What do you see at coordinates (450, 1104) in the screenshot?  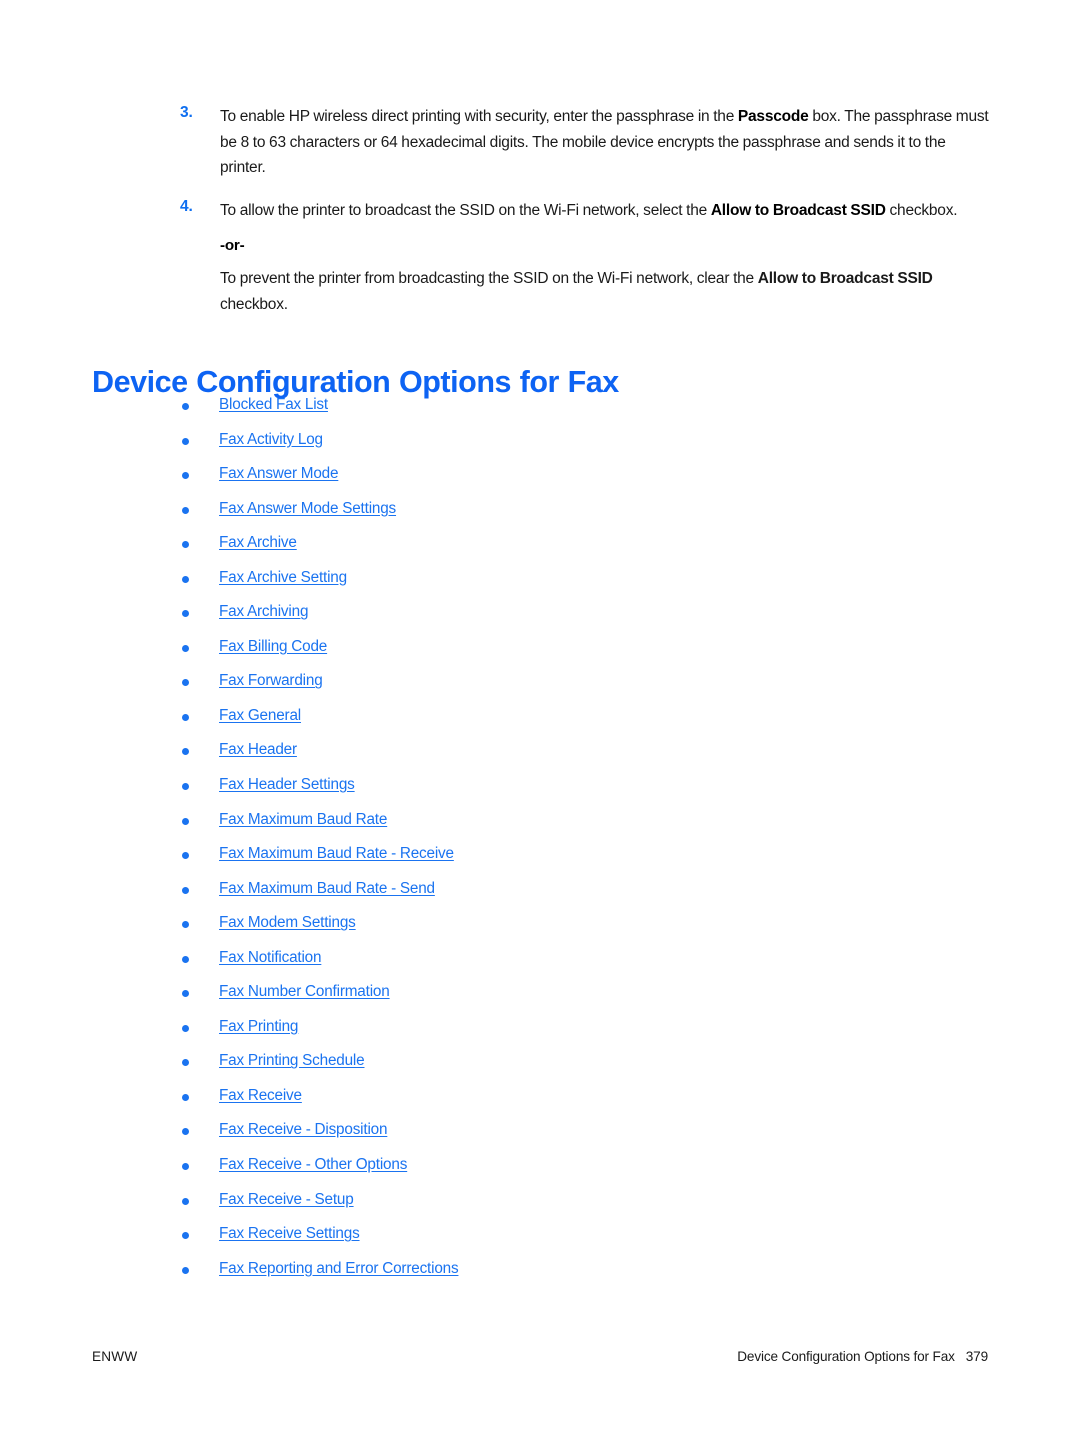 I see `list-item: Fax Receive` at bounding box center [450, 1104].